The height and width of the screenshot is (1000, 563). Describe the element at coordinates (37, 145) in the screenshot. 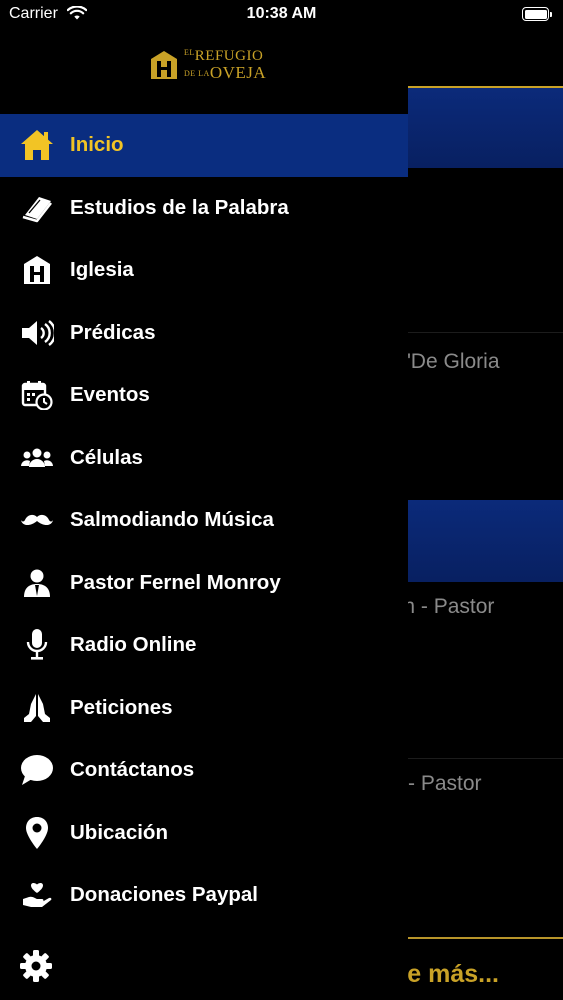

I see `home-icon` at that location.